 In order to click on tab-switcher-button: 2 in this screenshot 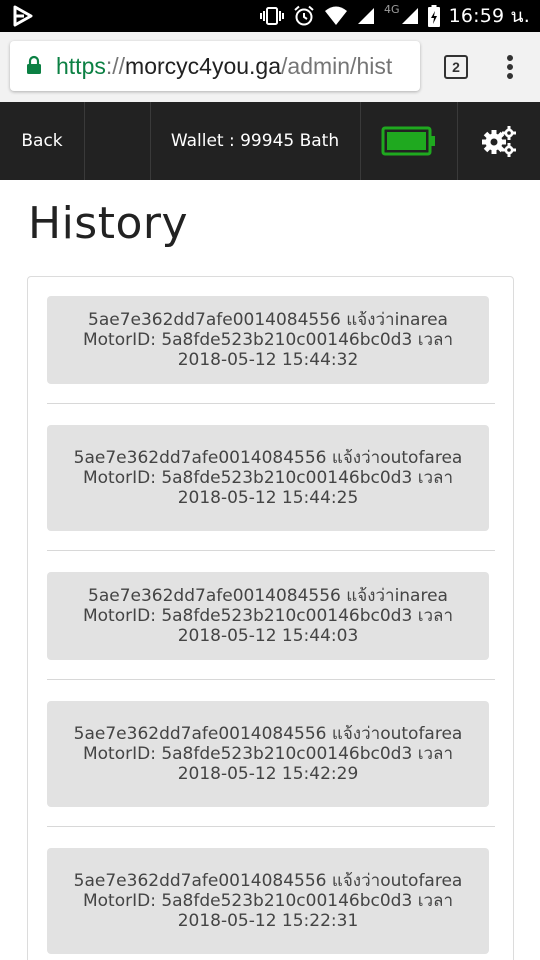, I will do `click(456, 67)`.